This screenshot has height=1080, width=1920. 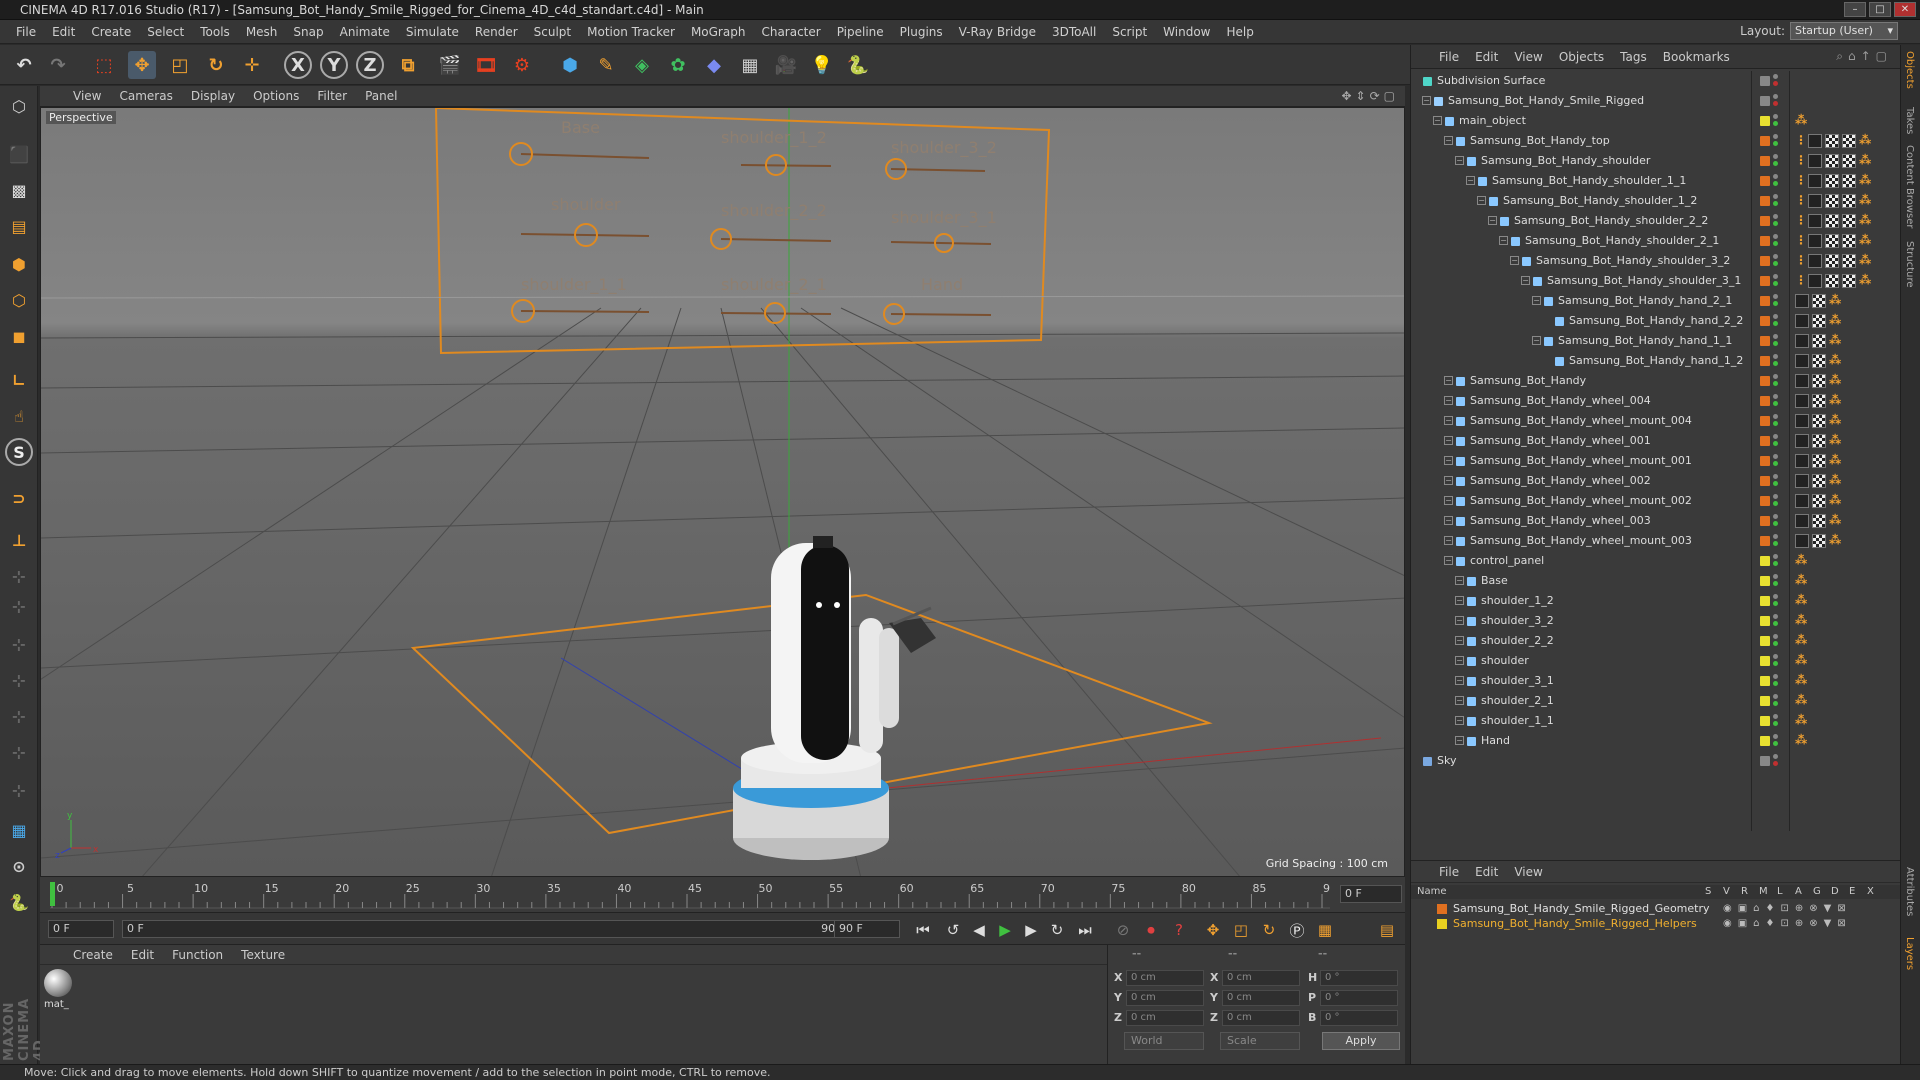 What do you see at coordinates (1370, 96) in the screenshot?
I see `viewport-nav-icons: ✥⇕⟳▢` at bounding box center [1370, 96].